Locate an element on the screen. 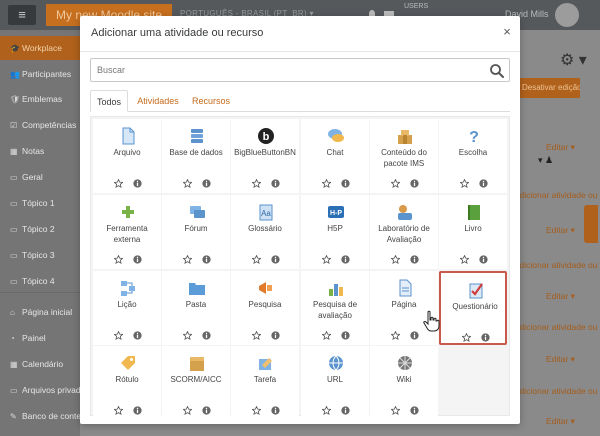  sidebar-item: ▭ Geral is located at coordinates (40, 177).